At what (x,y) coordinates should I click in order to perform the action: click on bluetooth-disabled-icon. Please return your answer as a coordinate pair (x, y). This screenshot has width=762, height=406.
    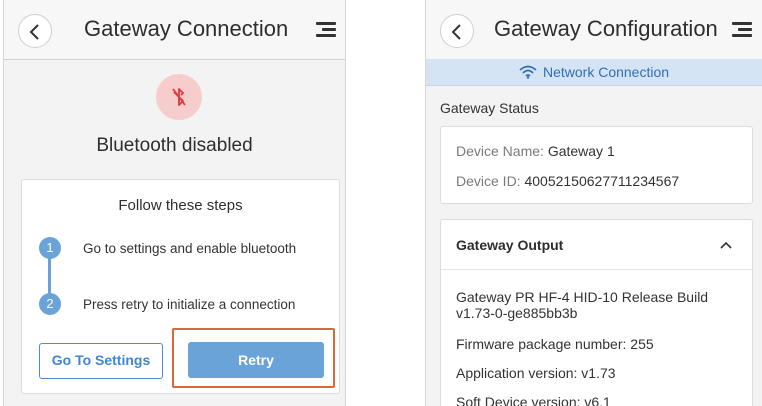
    Looking at the image, I should click on (179, 97).